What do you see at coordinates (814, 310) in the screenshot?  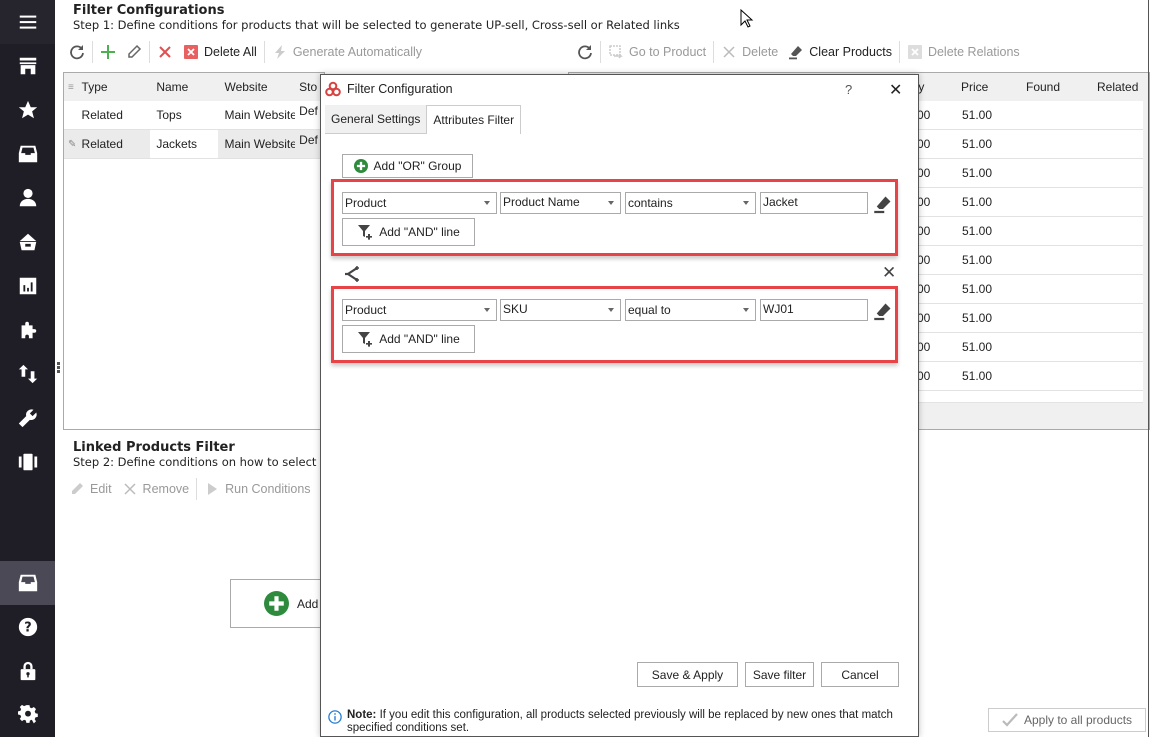 I see `value-input: WJ01` at bounding box center [814, 310].